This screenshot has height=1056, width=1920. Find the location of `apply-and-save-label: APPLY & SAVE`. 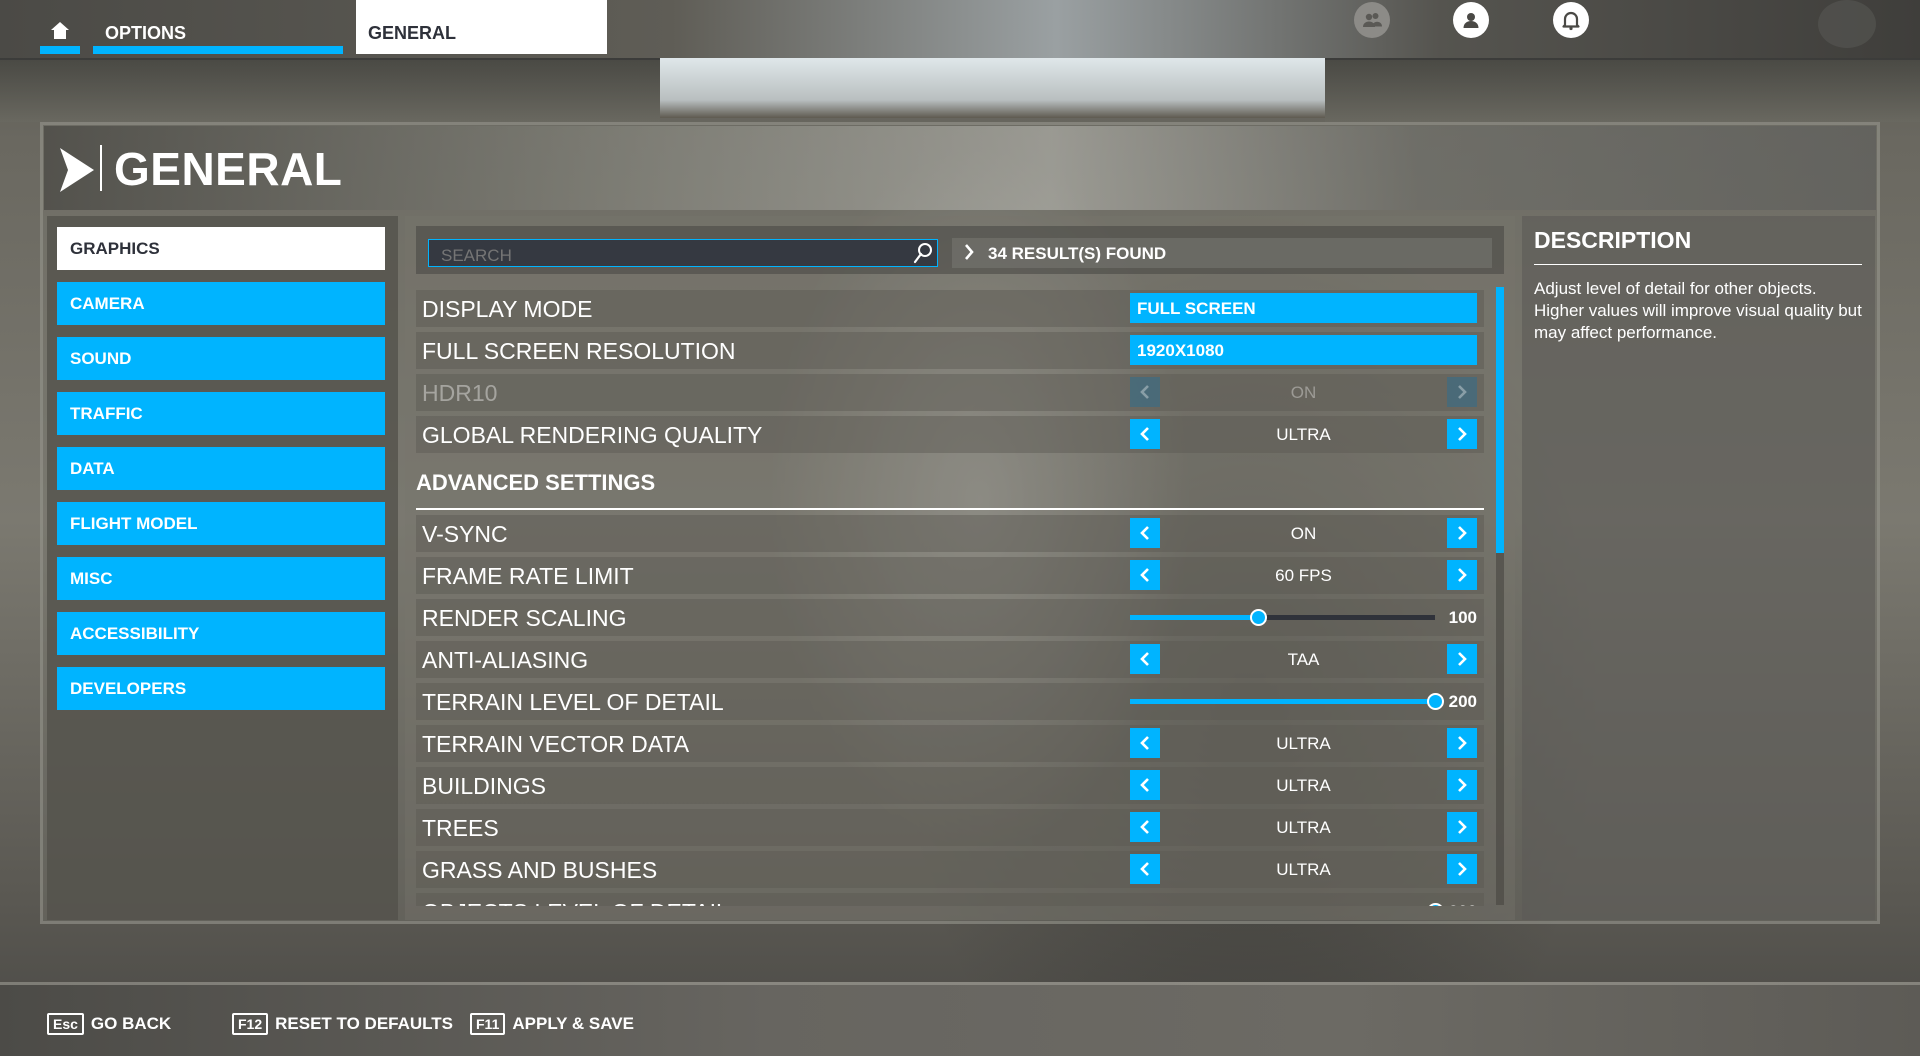

apply-and-save-label: APPLY & SAVE is located at coordinates (573, 1023).